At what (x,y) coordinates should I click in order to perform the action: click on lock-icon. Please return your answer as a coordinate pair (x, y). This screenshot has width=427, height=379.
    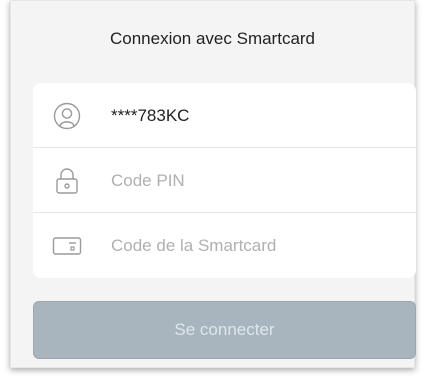
    Looking at the image, I should click on (67, 181).